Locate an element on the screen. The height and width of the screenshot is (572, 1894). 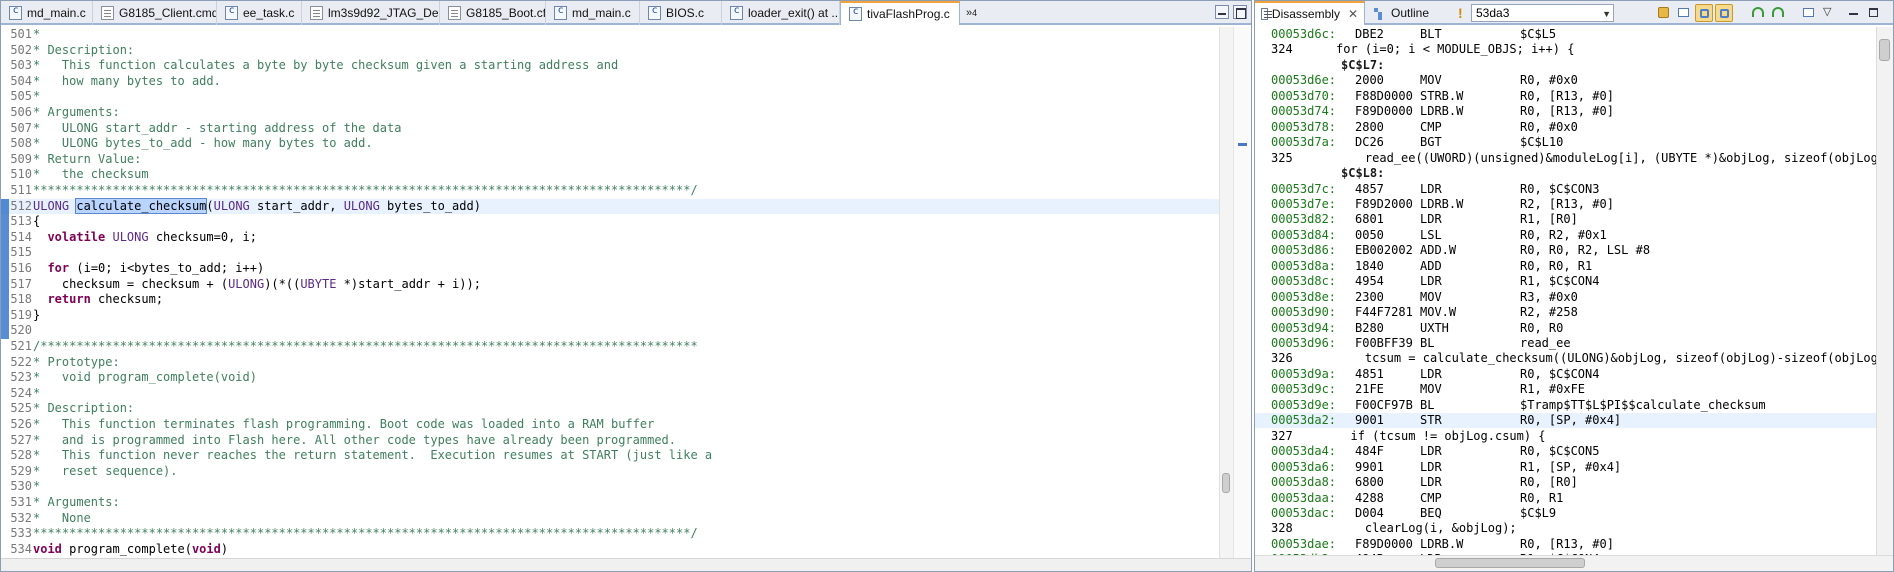
code-token: * is located at coordinates (37, 96).